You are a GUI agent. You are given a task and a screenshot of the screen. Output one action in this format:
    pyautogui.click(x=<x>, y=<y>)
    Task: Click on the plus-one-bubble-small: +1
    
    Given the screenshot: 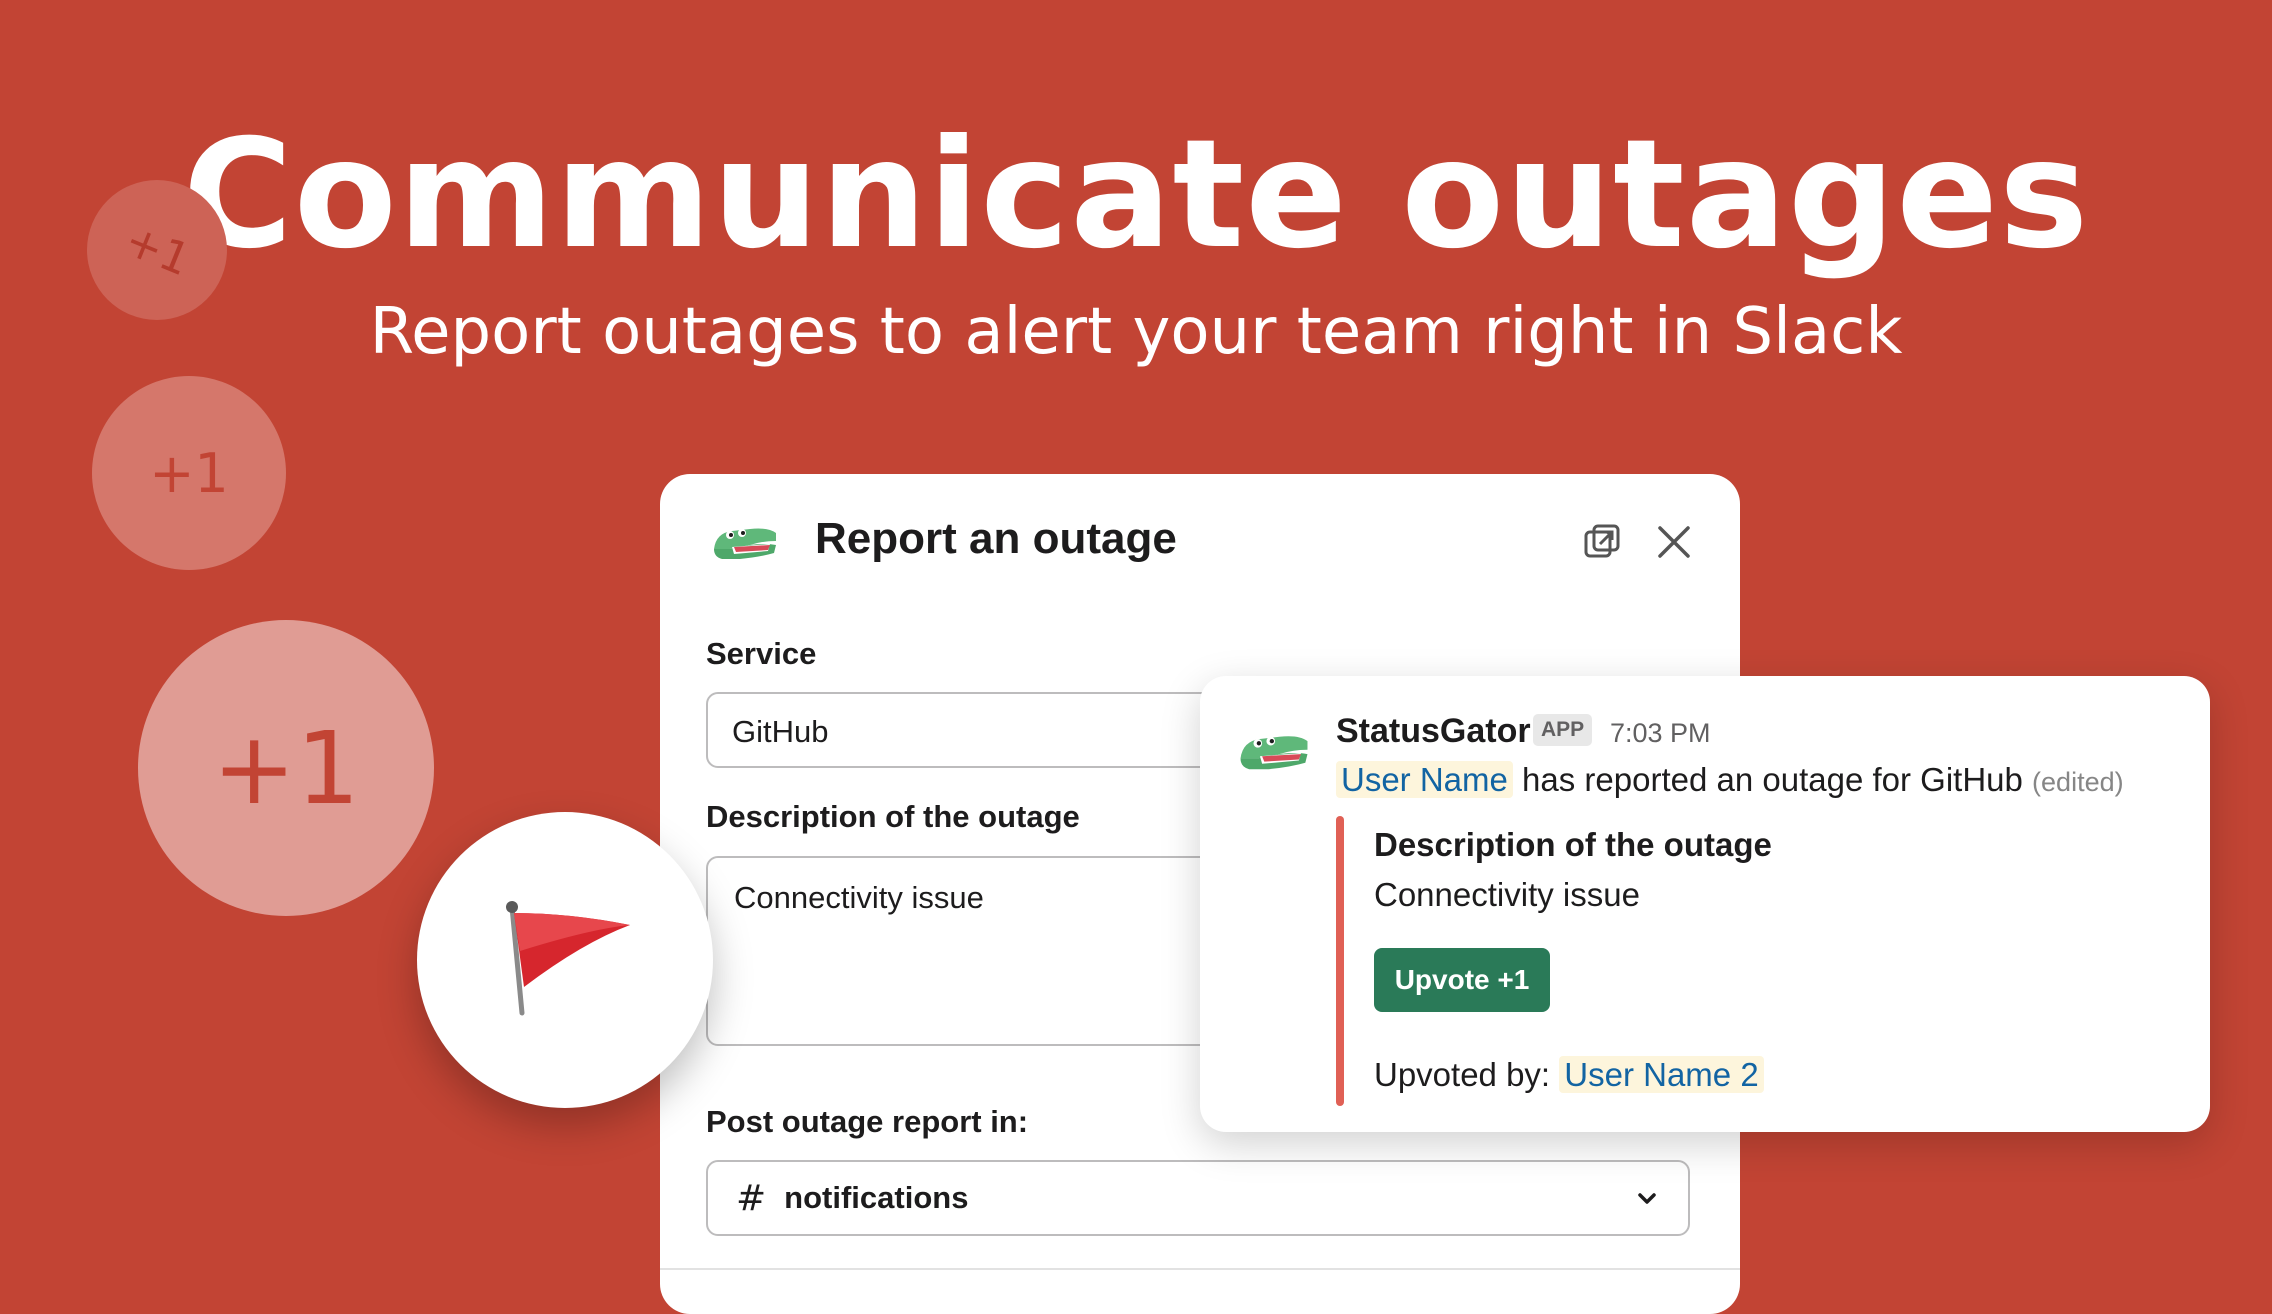 What is the action you would take?
    pyautogui.click(x=157, y=250)
    